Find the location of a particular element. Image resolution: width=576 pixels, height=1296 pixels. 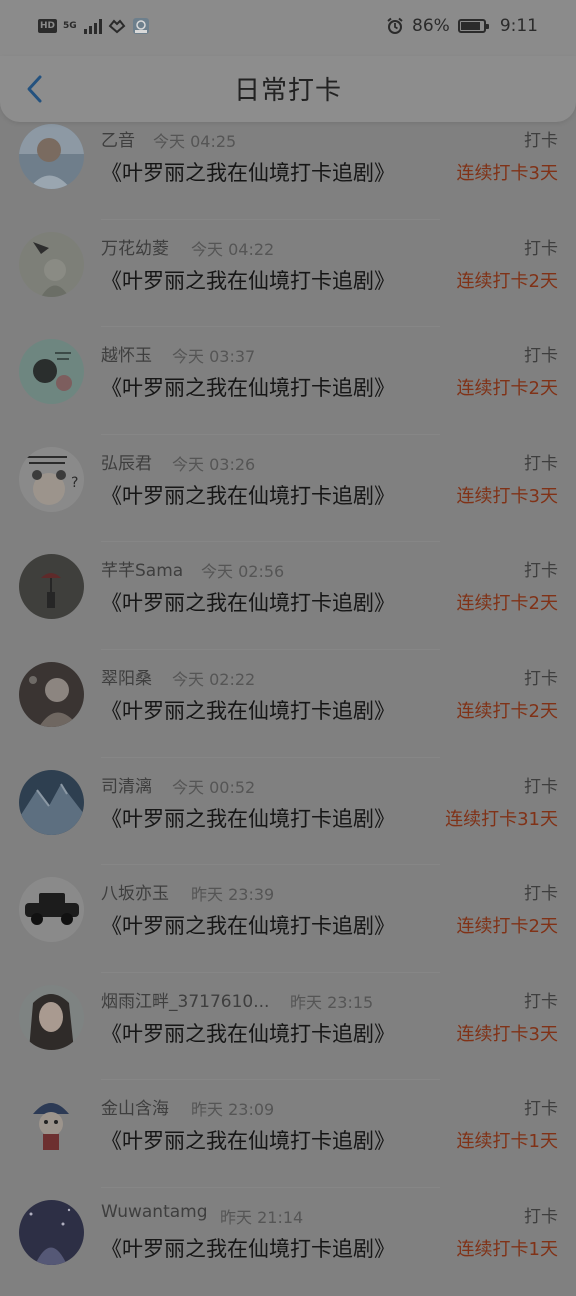

checkin-time: 今天 02:56 is located at coordinates (243, 572).